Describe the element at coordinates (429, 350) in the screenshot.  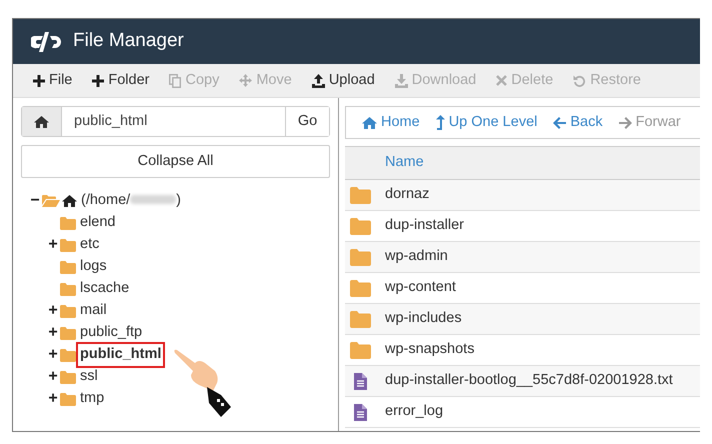
I see `file-name: wp-snapshots` at that location.